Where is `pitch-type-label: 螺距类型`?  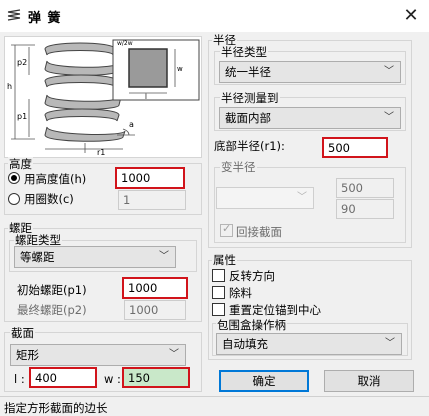
pitch-type-label: 螺距类型 is located at coordinates (38, 240).